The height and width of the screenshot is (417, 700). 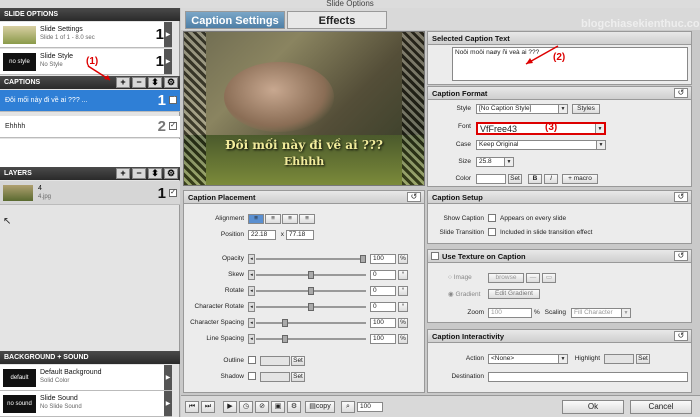 I want to click on case-select: Keep Original ▼, so click(x=541, y=145).